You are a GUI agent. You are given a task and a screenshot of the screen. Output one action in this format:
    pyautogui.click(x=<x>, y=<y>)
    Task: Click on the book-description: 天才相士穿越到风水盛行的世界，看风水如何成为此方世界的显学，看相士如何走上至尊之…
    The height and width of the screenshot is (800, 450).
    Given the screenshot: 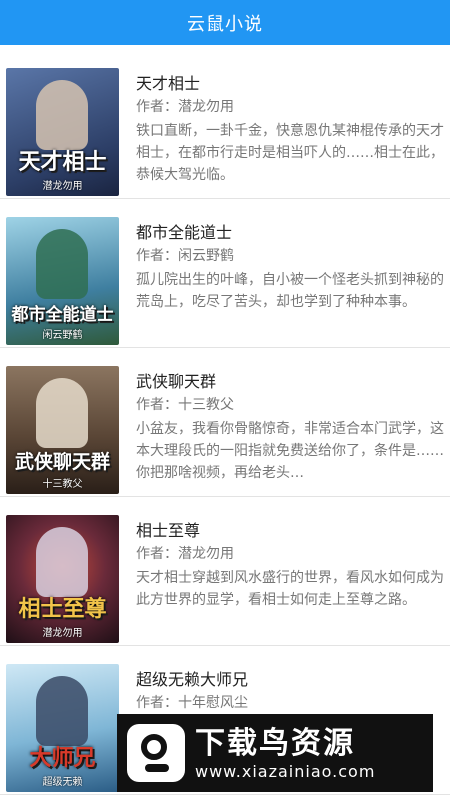 What is the action you would take?
    pyautogui.click(x=290, y=589)
    